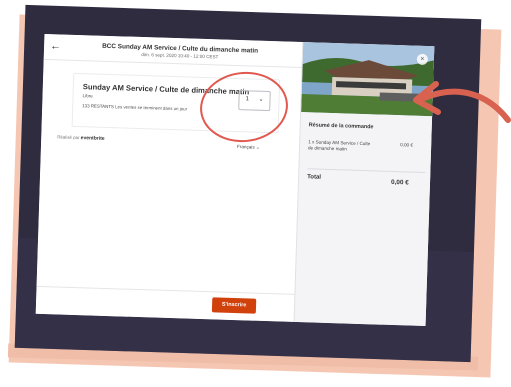  I want to click on powered-by: Réalisé par eventbrite, so click(81, 138).